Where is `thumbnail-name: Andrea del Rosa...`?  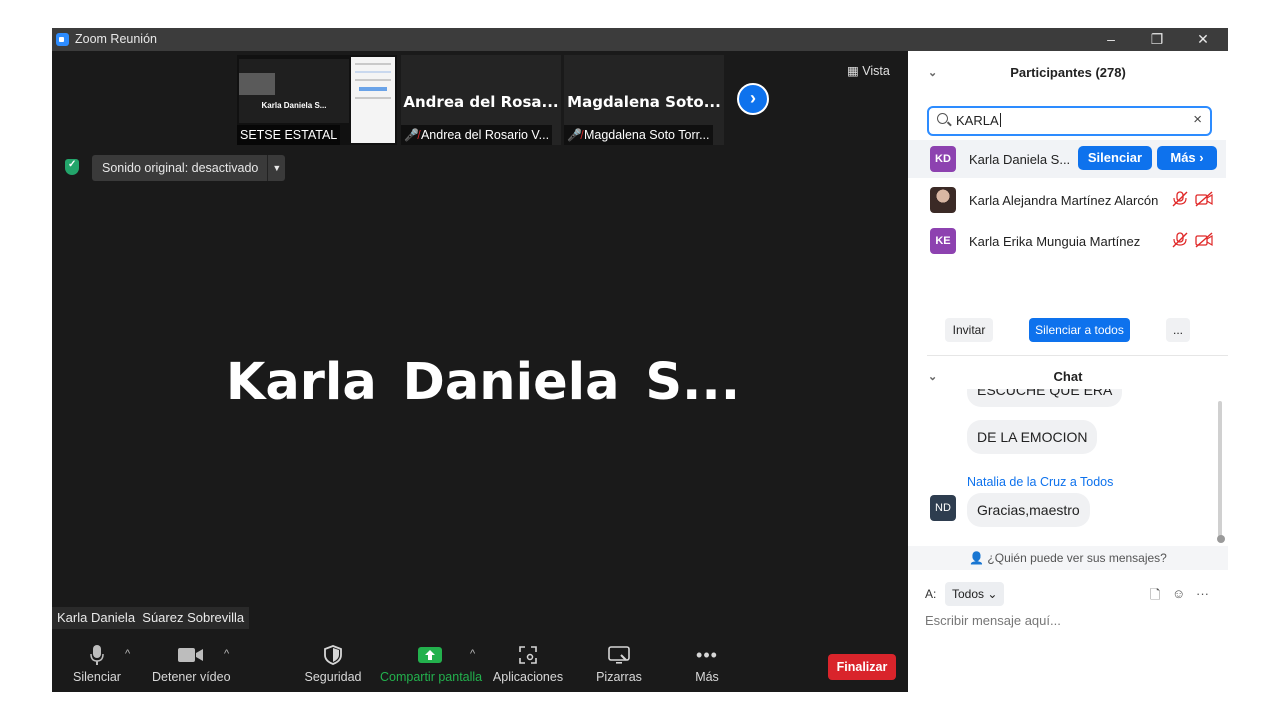
thumbnail-name: Andrea del Rosa... is located at coordinates (481, 102).